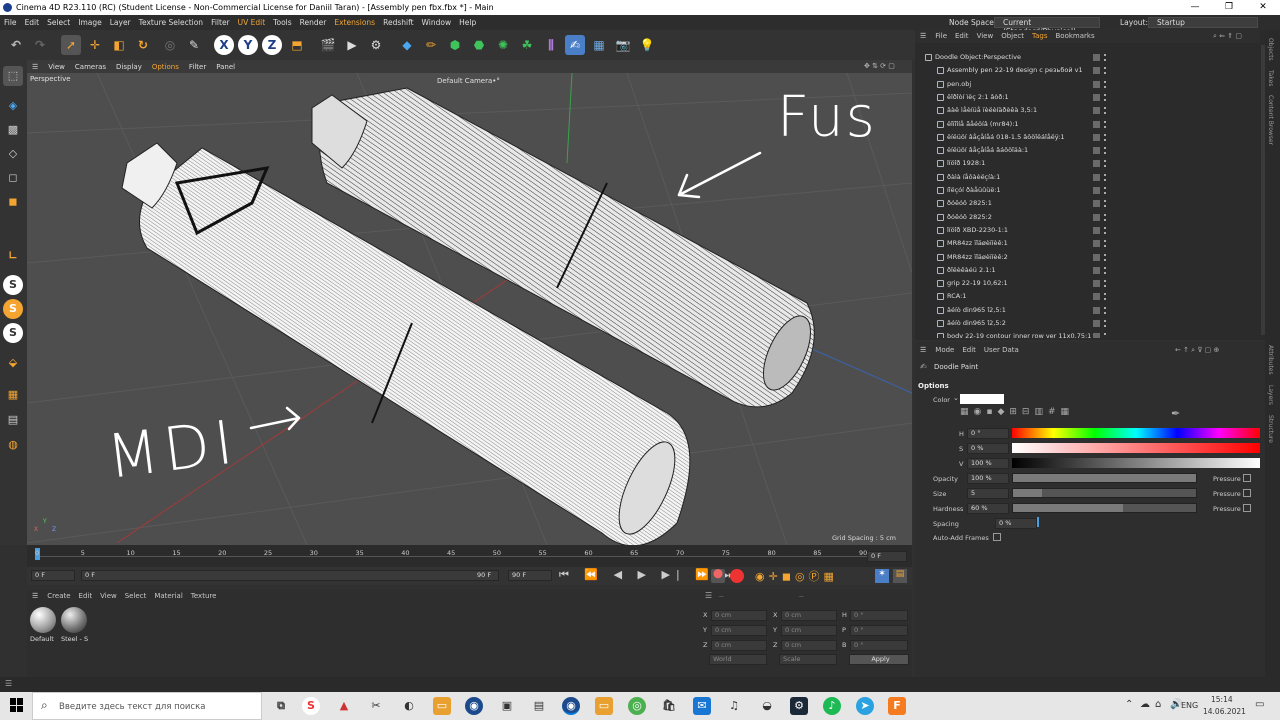 The image size is (1280, 720). Describe the element at coordinates (1104, 478) in the screenshot. I see `opacity-slider` at that location.